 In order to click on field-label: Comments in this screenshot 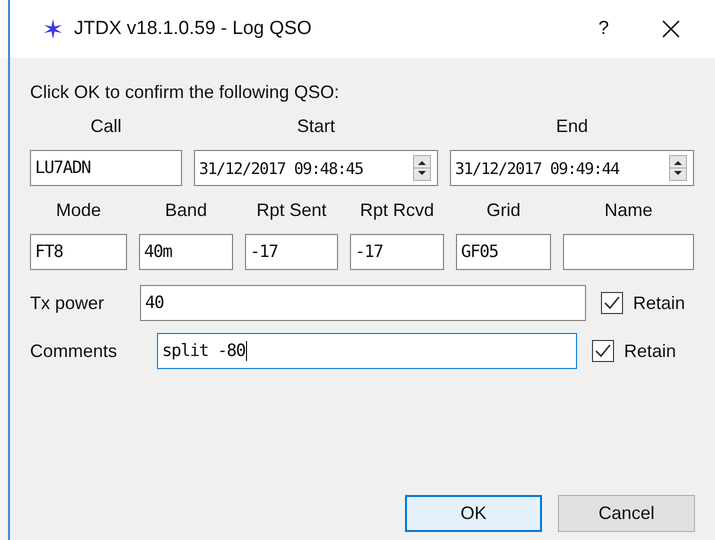, I will do `click(74, 351)`.